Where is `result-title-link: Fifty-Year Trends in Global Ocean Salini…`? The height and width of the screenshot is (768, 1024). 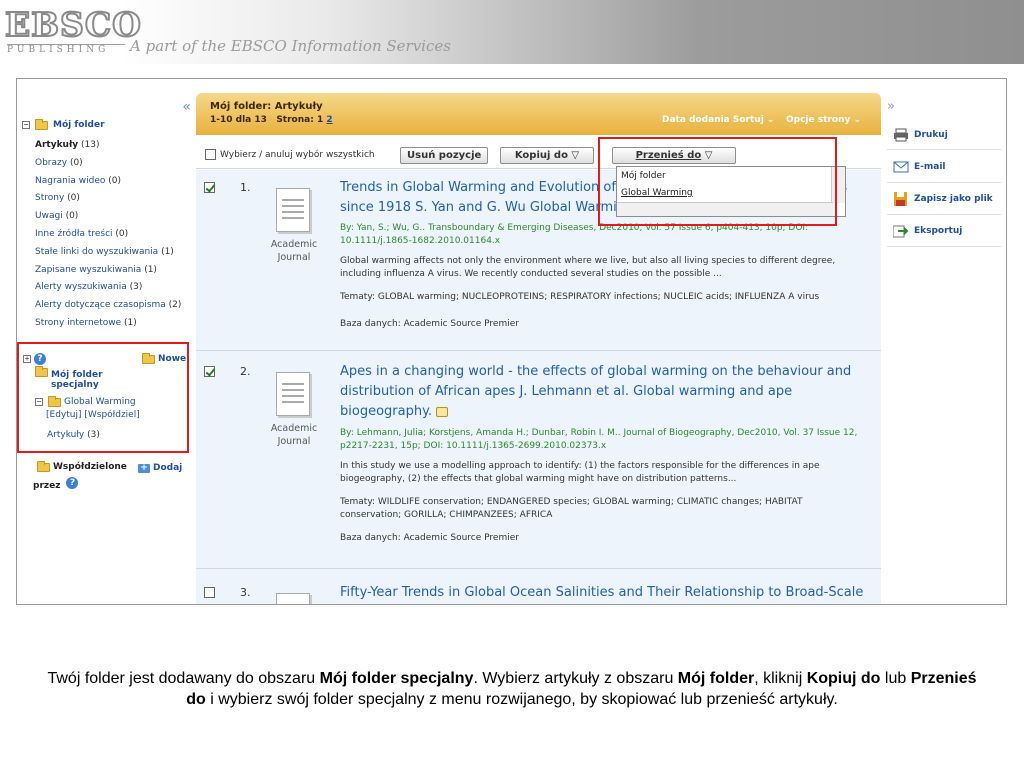 result-title-link: Fifty-Year Trends in Global Ocean Salini… is located at coordinates (605, 593).